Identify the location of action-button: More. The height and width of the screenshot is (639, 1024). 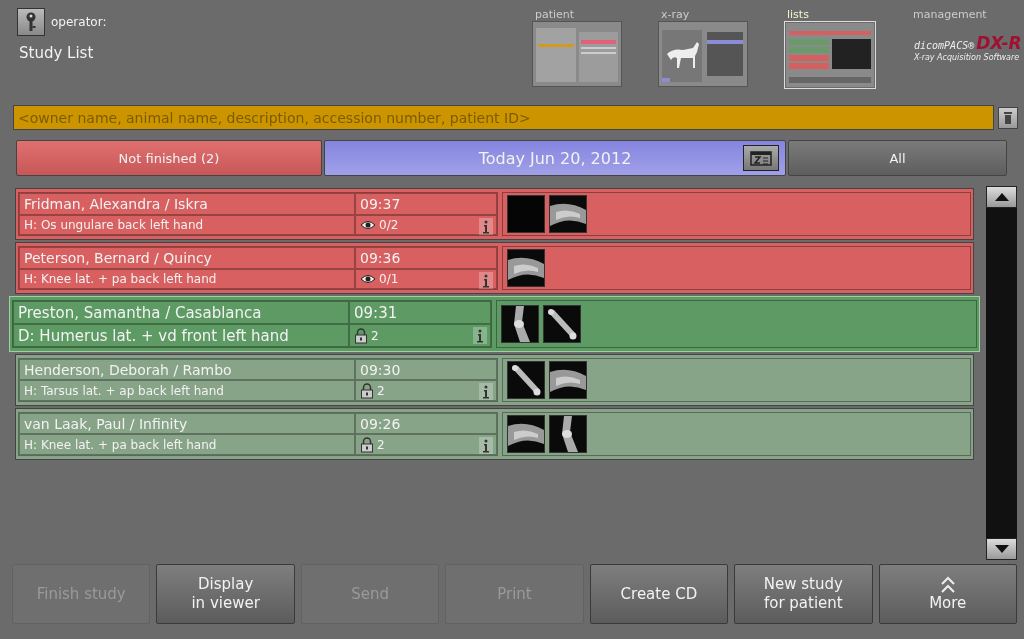
(947, 594).